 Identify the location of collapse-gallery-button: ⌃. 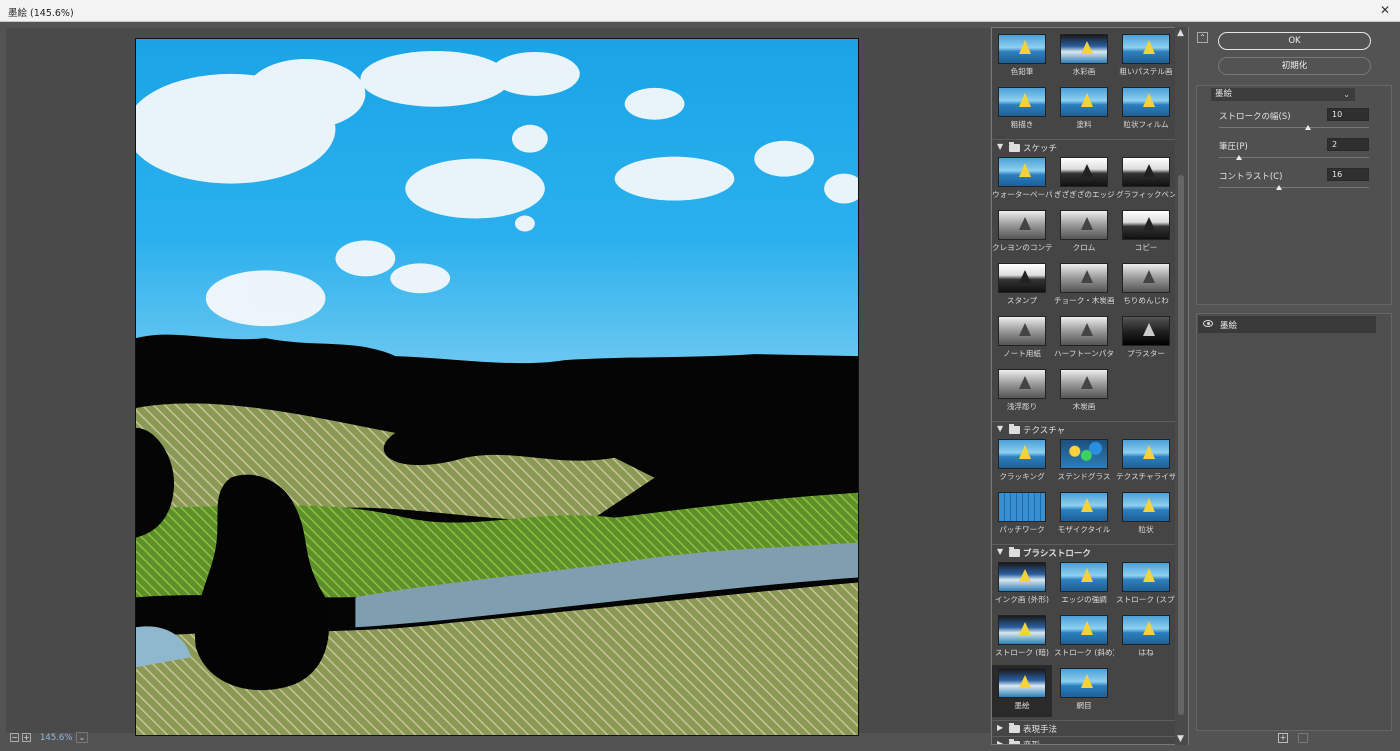
(1202, 37).